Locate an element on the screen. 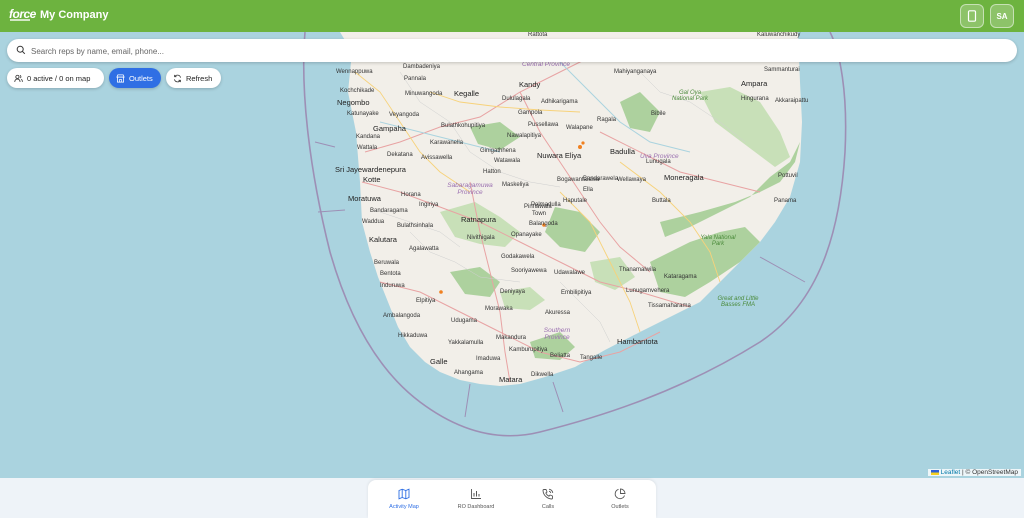 The image size is (1024, 518). map-label: Ambalangoda is located at coordinates (402, 316).